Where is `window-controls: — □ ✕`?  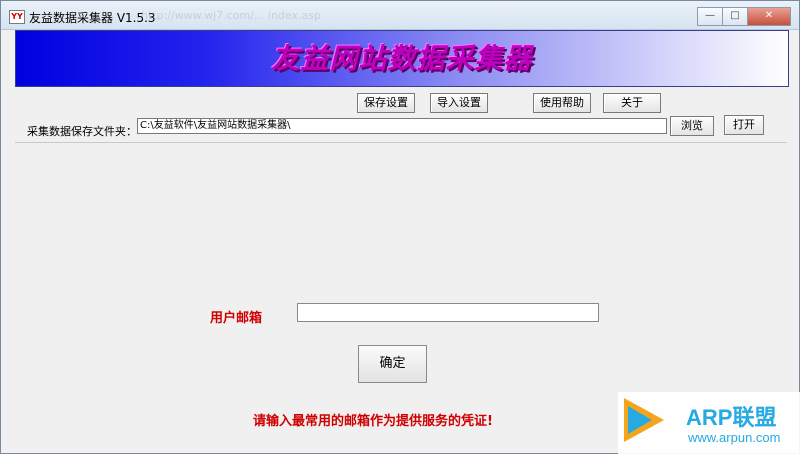
window-controls: — □ ✕ is located at coordinates (744, 16).